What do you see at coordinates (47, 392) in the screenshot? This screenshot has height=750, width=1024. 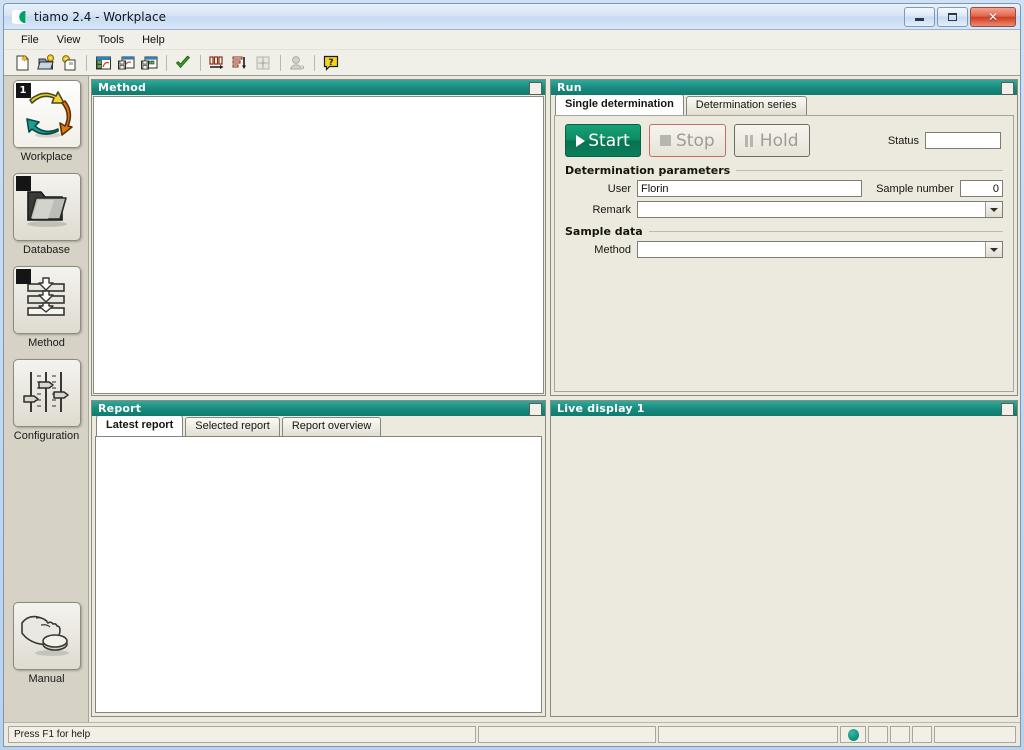 I see `sliders-icon` at bounding box center [47, 392].